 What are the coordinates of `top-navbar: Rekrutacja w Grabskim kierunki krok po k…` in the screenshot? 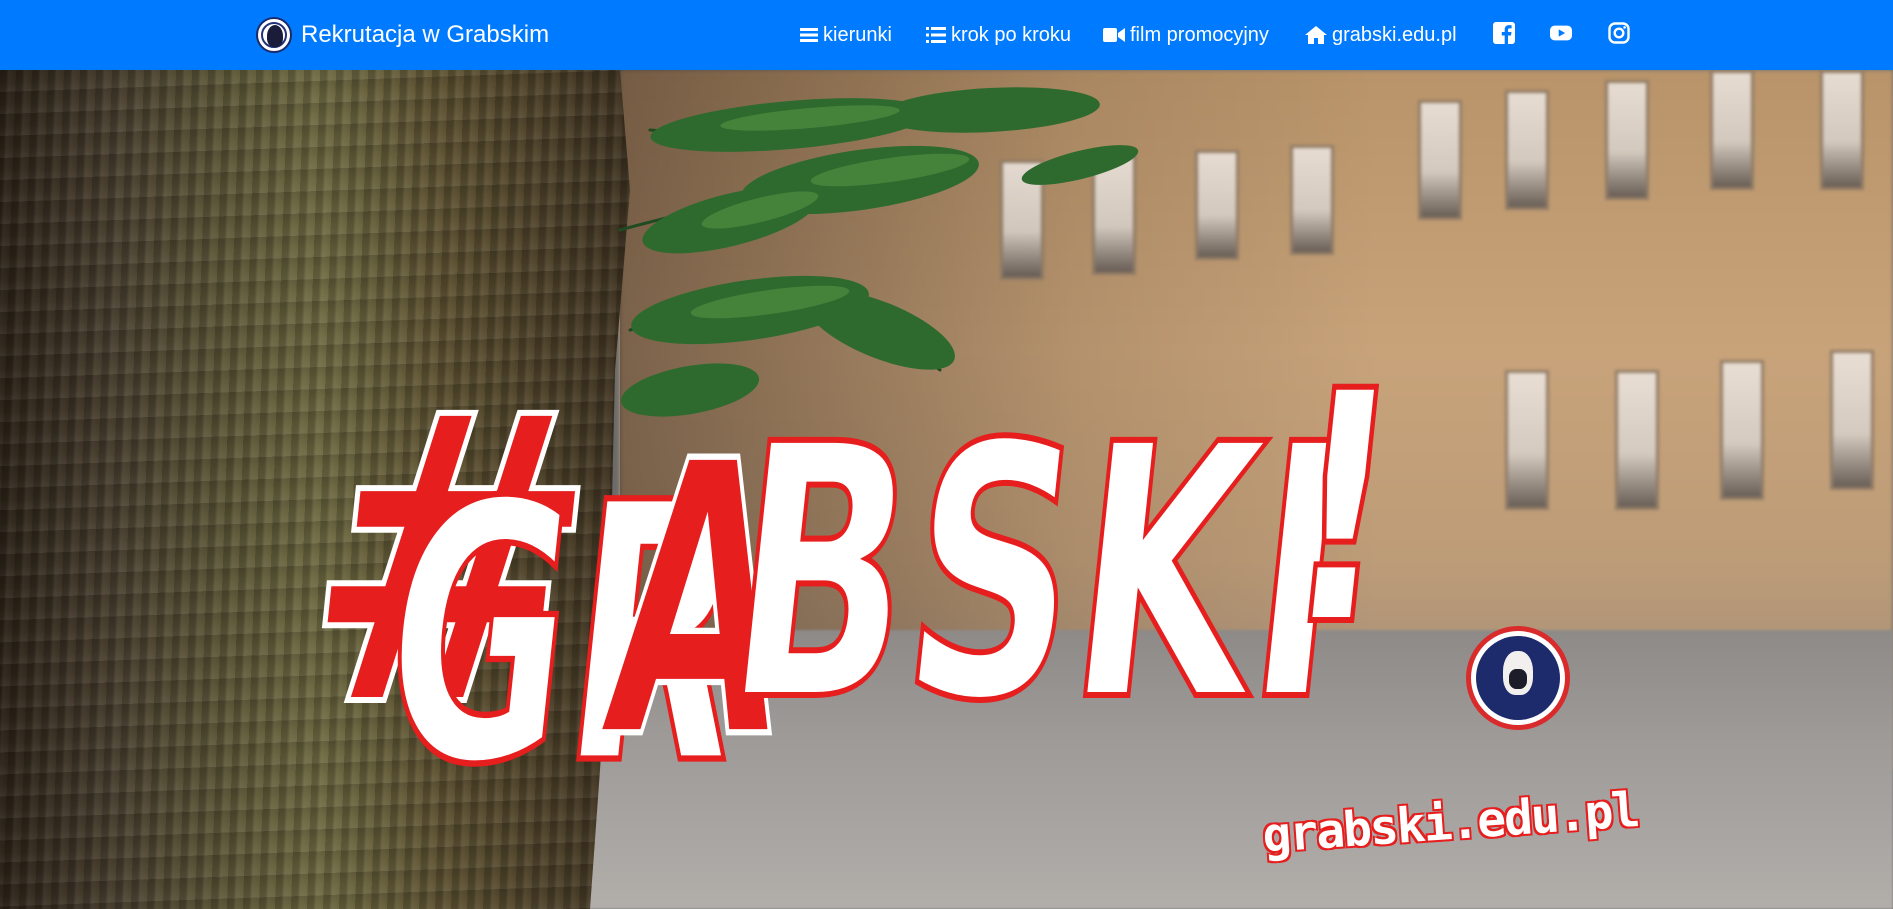 It's located at (946, 35).